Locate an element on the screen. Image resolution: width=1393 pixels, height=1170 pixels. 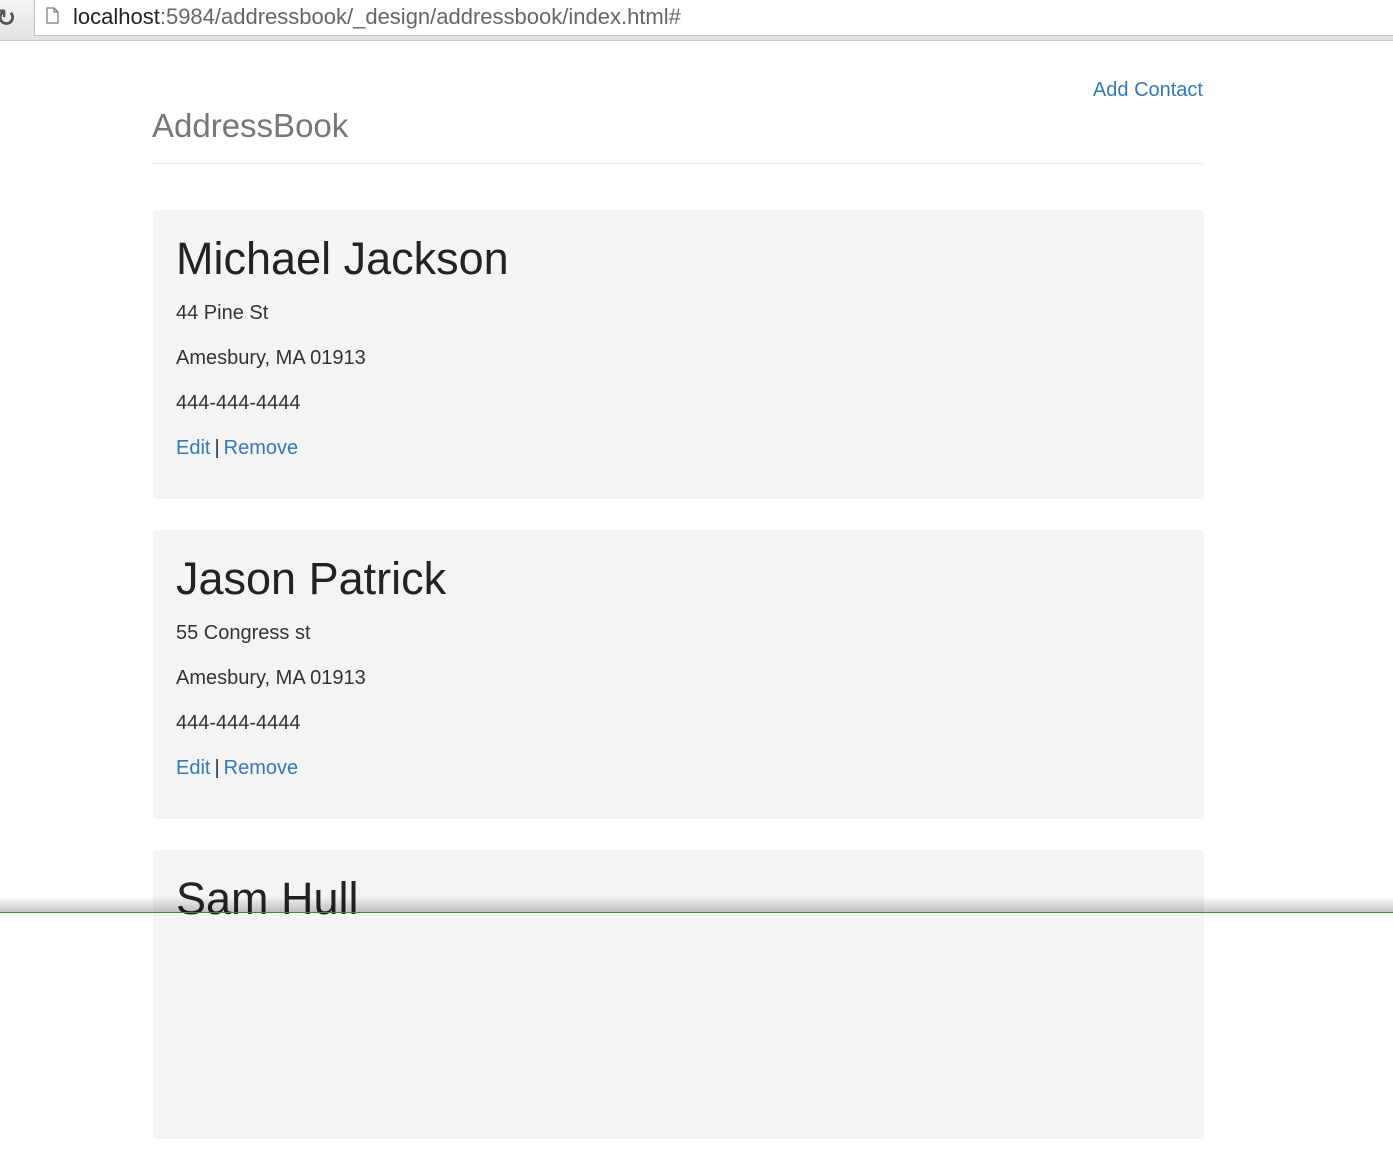
contact-name: Jason Patrick is located at coordinates (311, 578).